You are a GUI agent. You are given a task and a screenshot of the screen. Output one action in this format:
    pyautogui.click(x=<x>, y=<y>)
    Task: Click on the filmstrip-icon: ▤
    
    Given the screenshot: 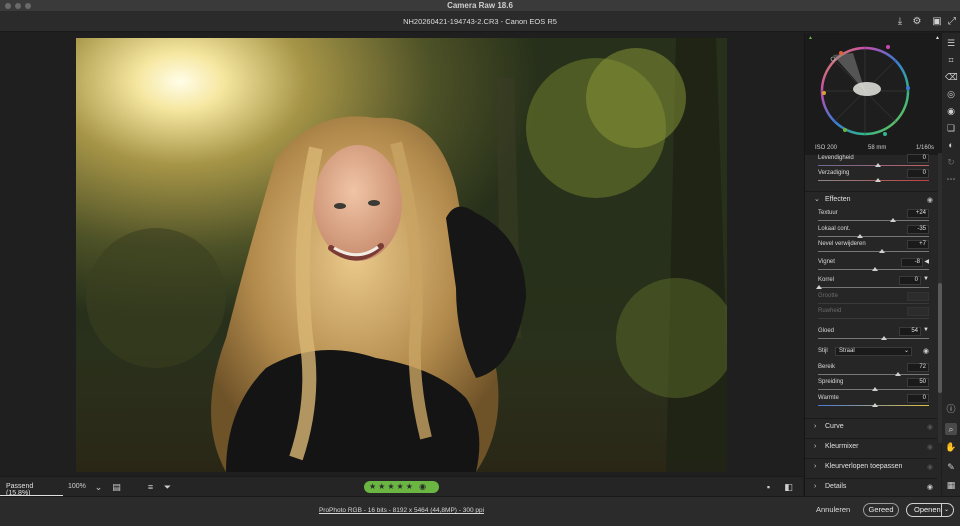 What is the action you would take?
    pyautogui.click(x=116, y=487)
    